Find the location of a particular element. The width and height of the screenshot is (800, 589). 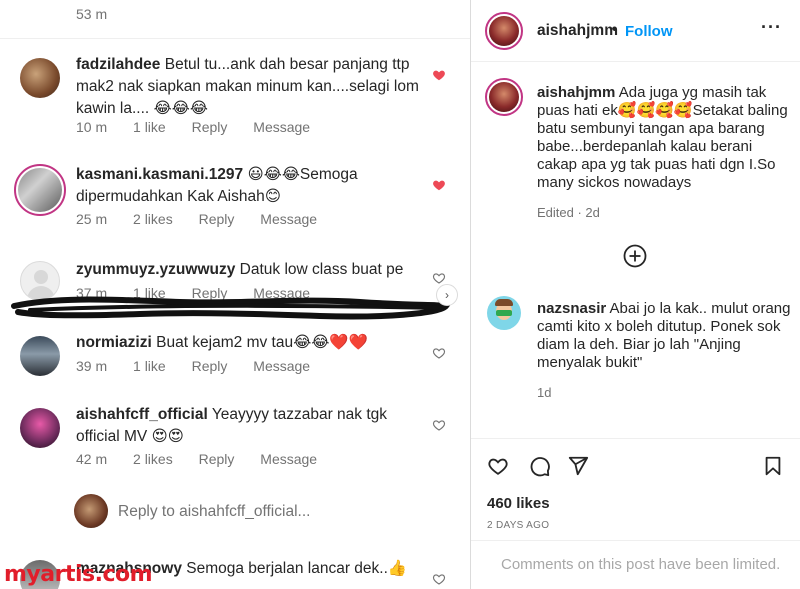

comment-time: 1d is located at coordinates (544, 392).